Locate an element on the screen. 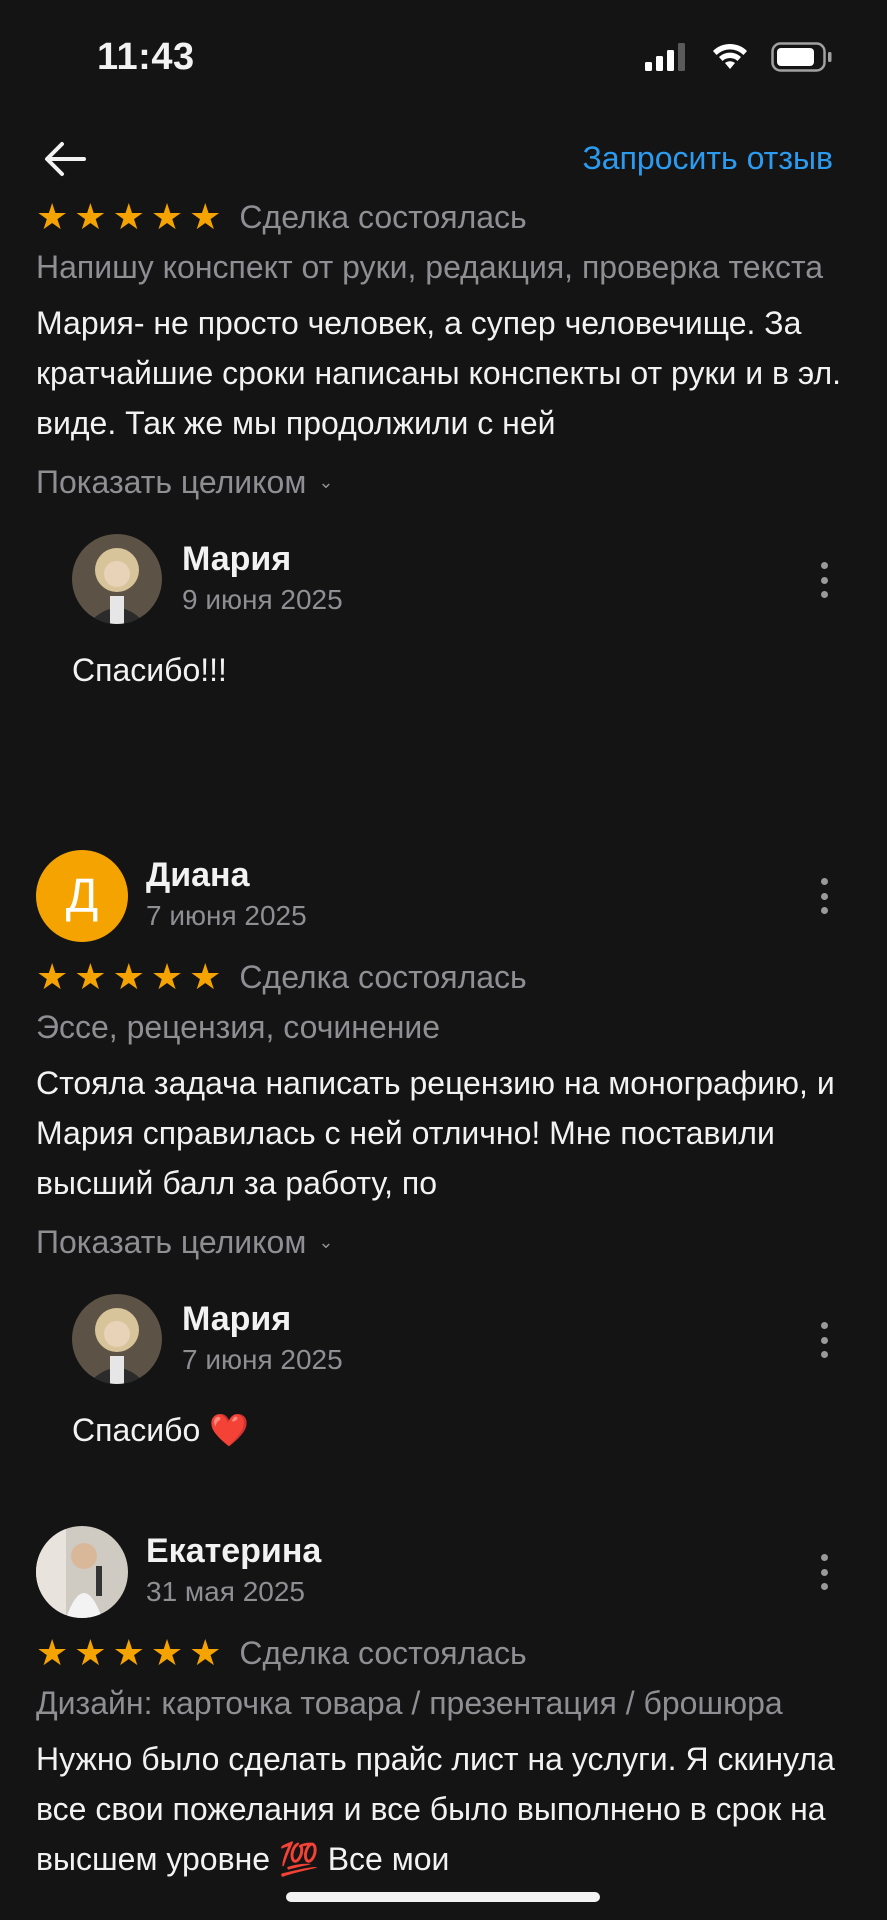 The height and width of the screenshot is (1920, 887). reply-author-row: Мария 9 июня 2025 is located at coordinates (443, 584).